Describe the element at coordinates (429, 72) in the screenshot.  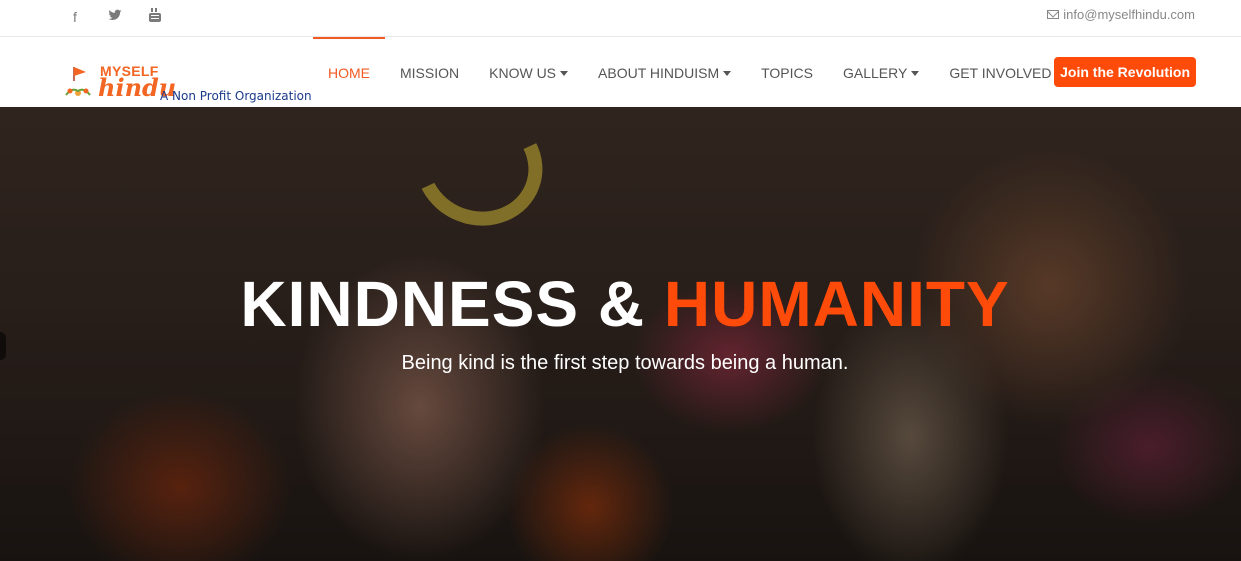
I see `nav-item-mission: MISSION` at that location.